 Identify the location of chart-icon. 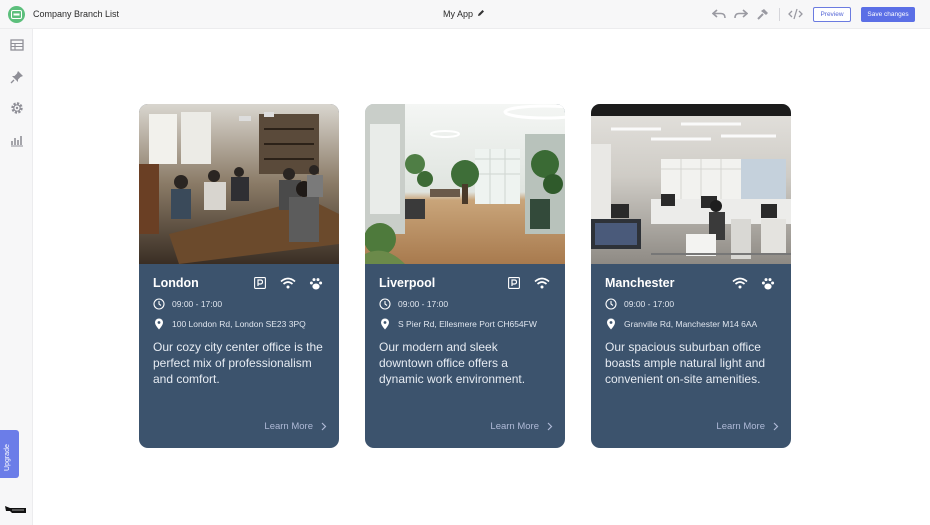
(17, 140).